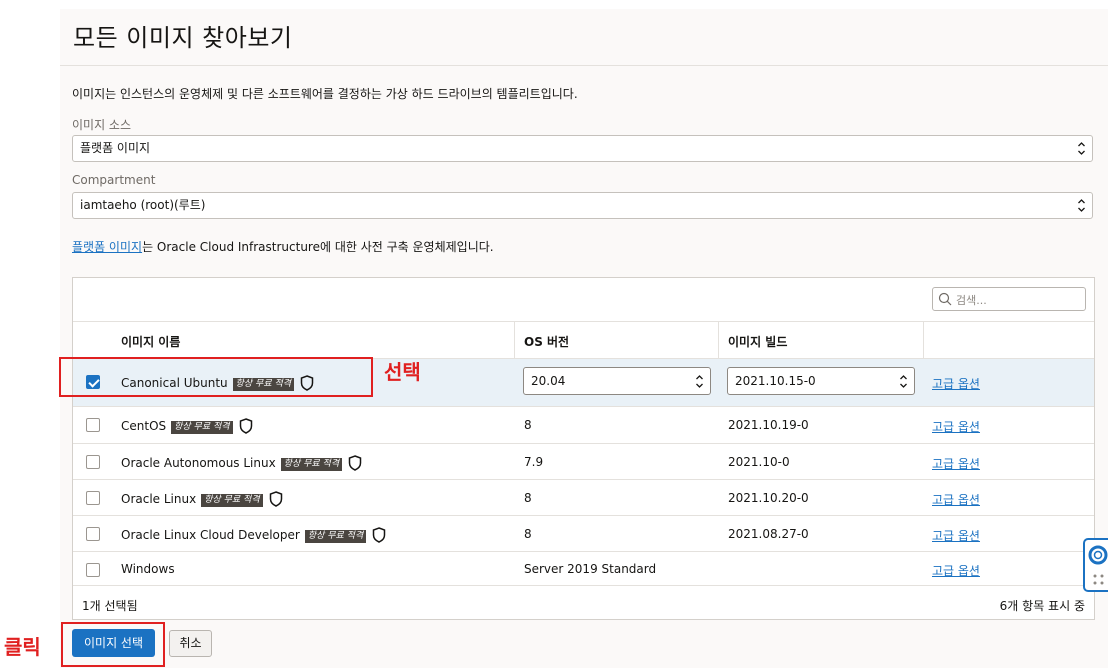 The image size is (1108, 668). Describe the element at coordinates (107, 247) in the screenshot. I see `platform-images-link: 플랫폼 이미지` at that location.